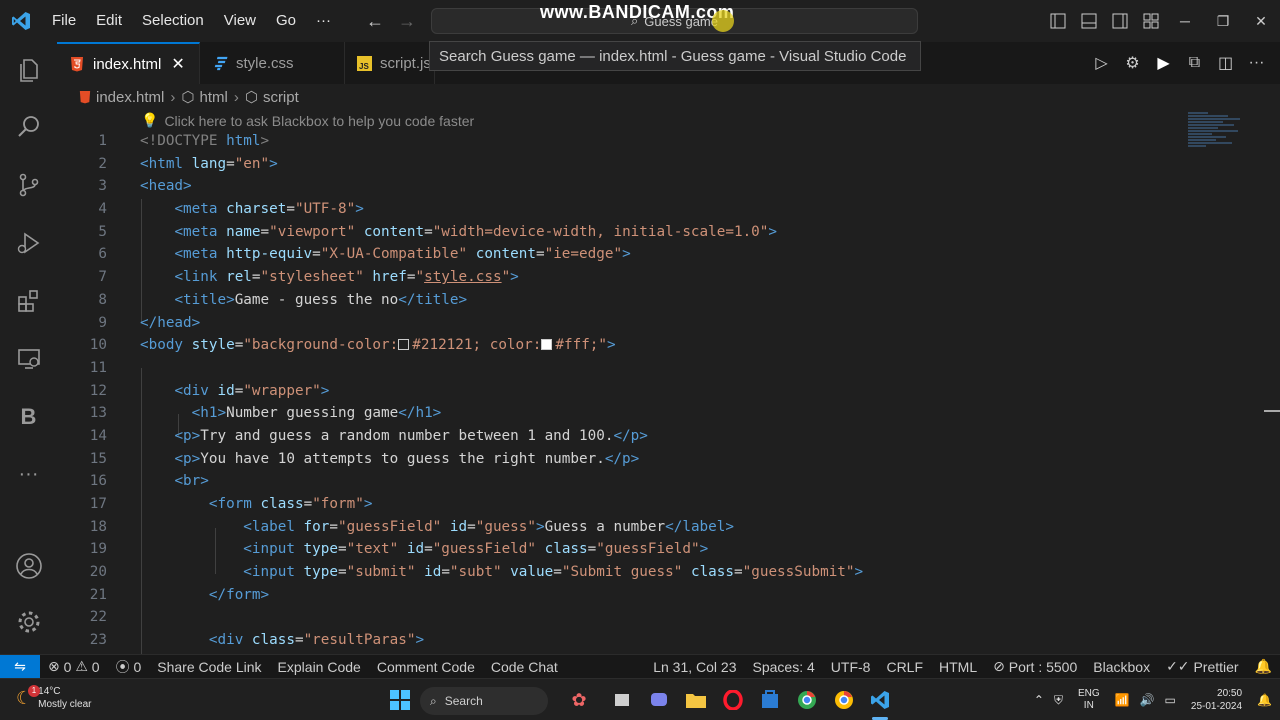  Describe the element at coordinates (28, 70) in the screenshot. I see `explorer-icon` at that location.